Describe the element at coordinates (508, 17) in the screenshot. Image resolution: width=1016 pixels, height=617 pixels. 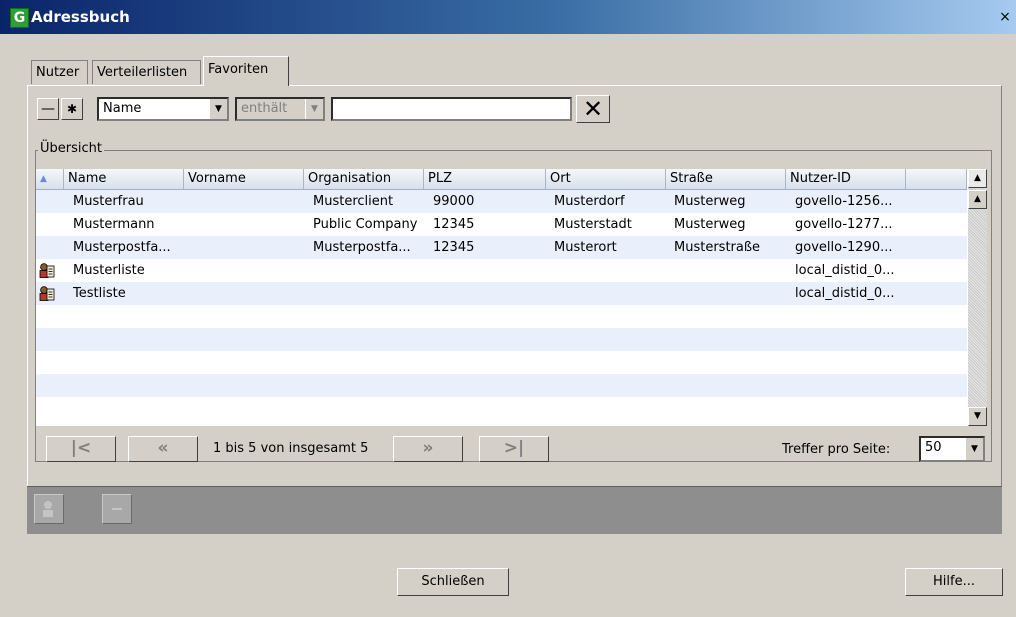
I see `title-bar: G Adressbuch ×` at that location.